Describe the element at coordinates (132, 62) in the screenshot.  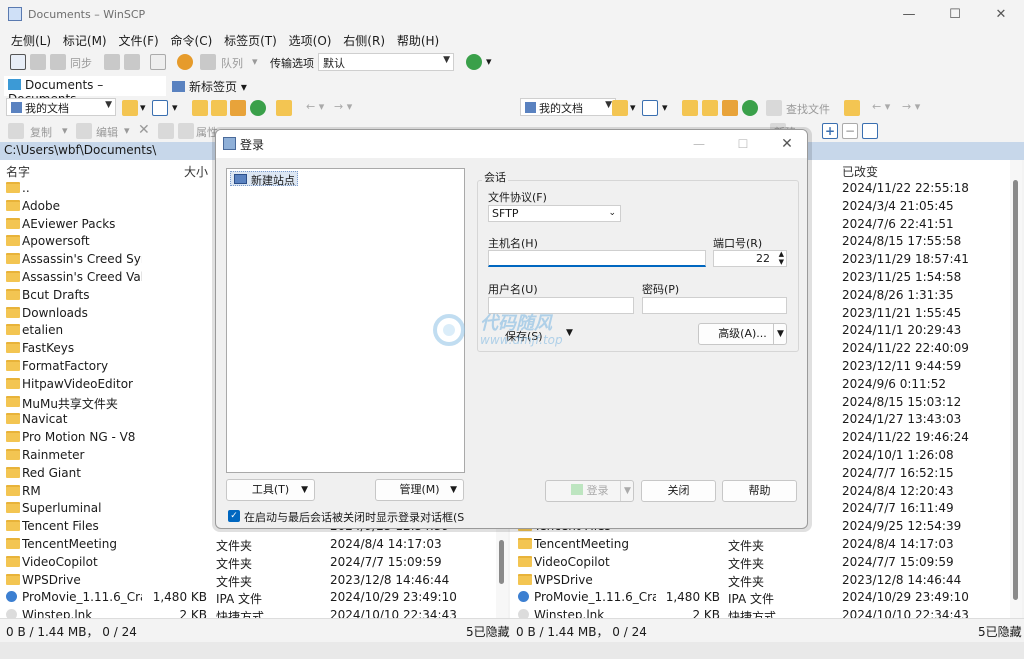
I see `putty-icon` at that location.